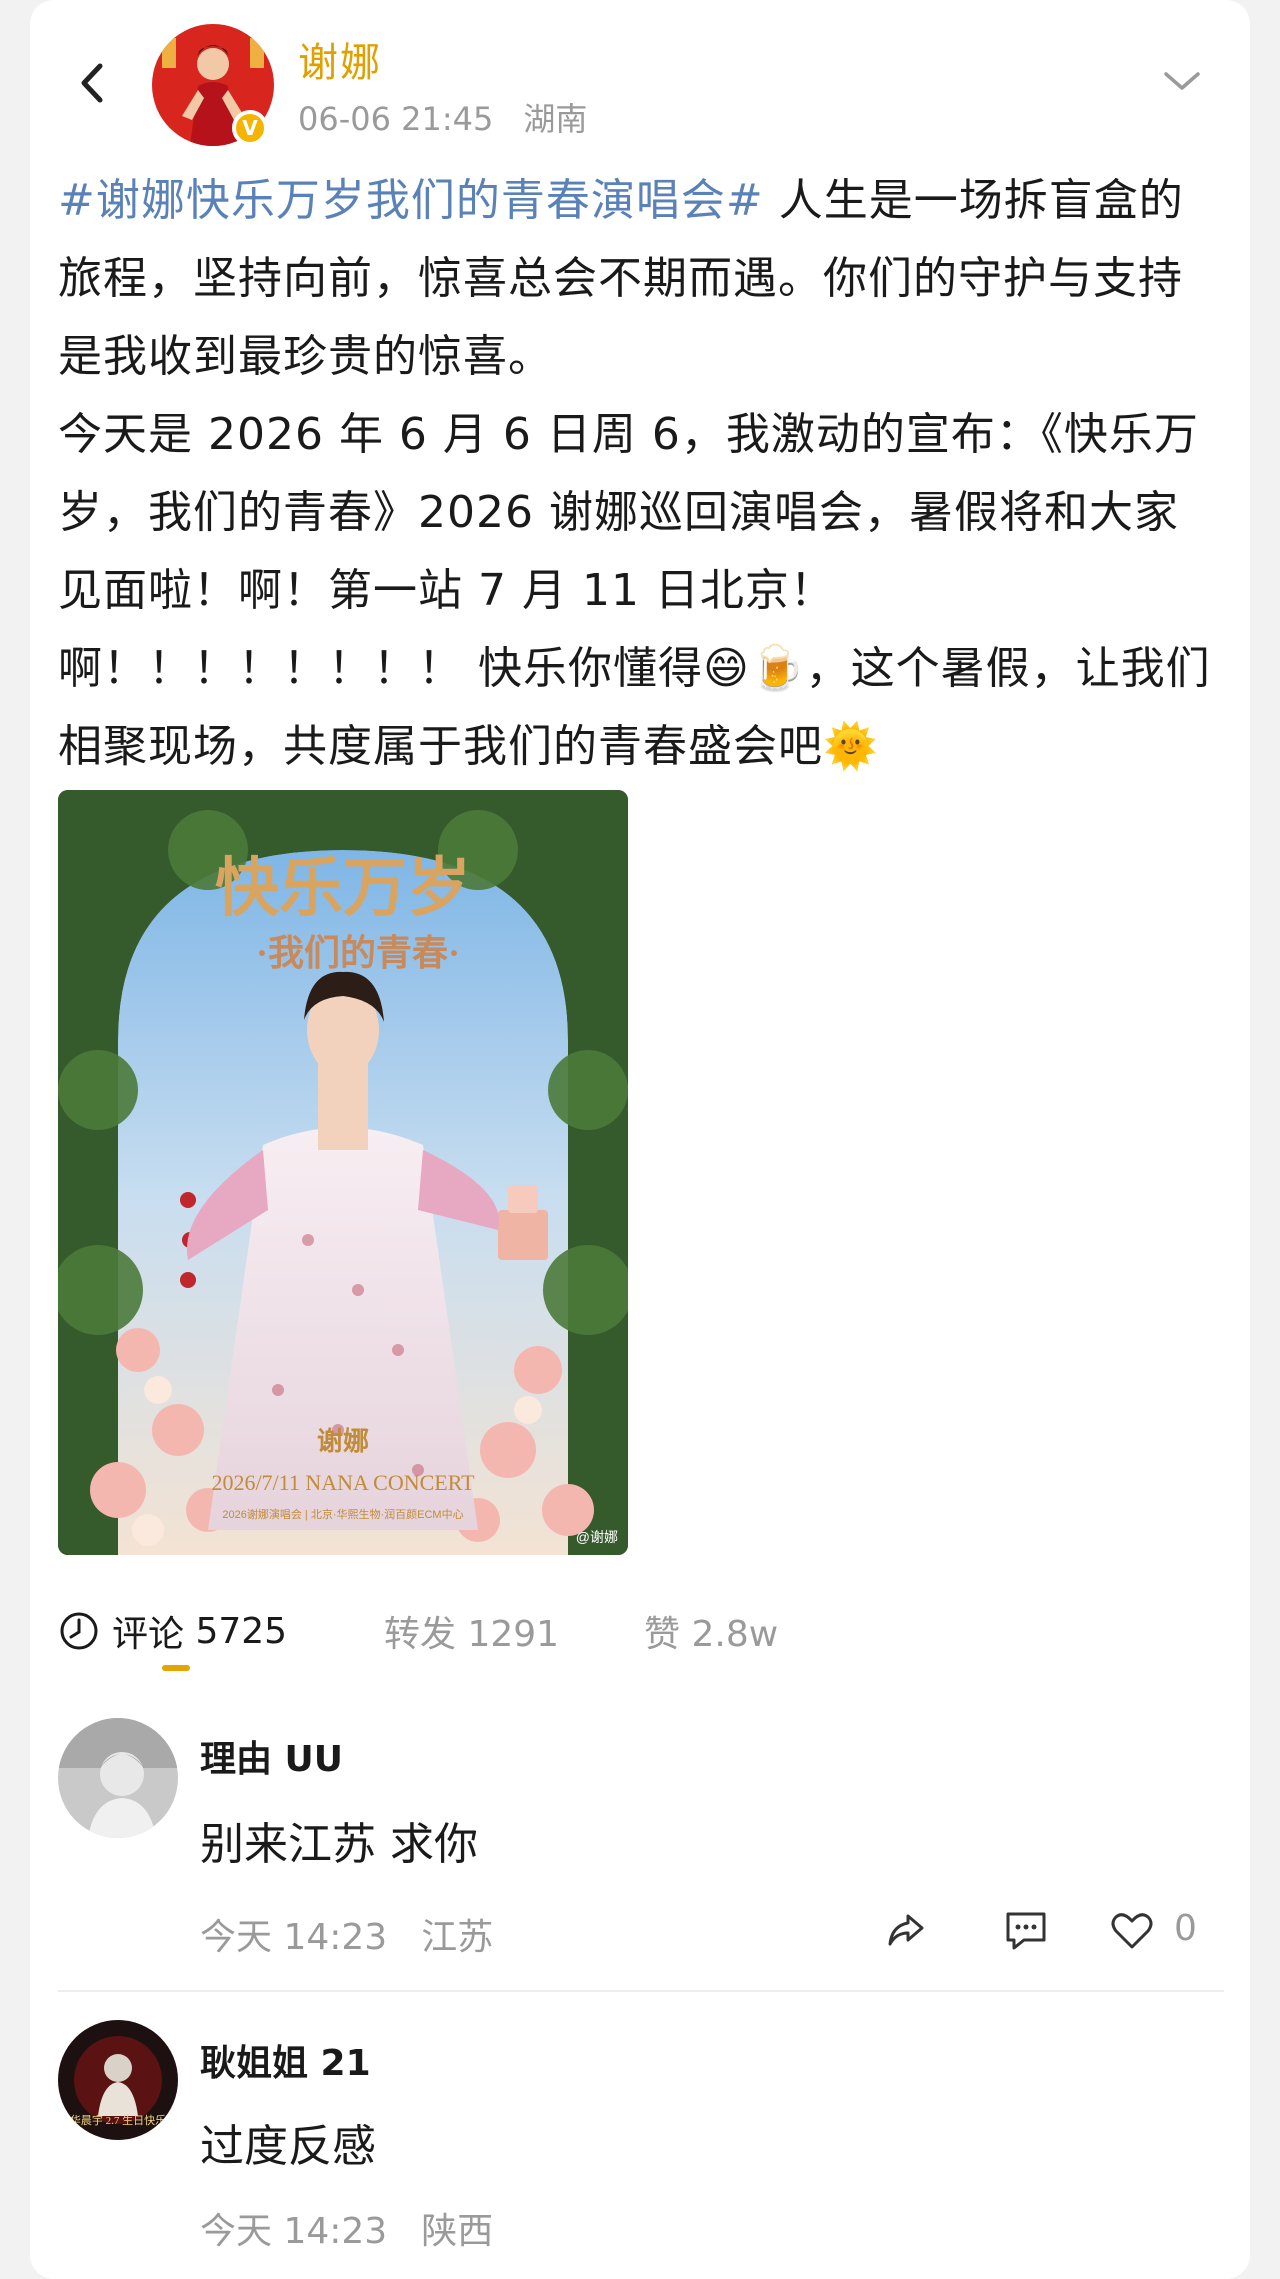 The height and width of the screenshot is (2279, 1280). Describe the element at coordinates (1185, 1928) in the screenshot. I see `like-count: 0` at that location.